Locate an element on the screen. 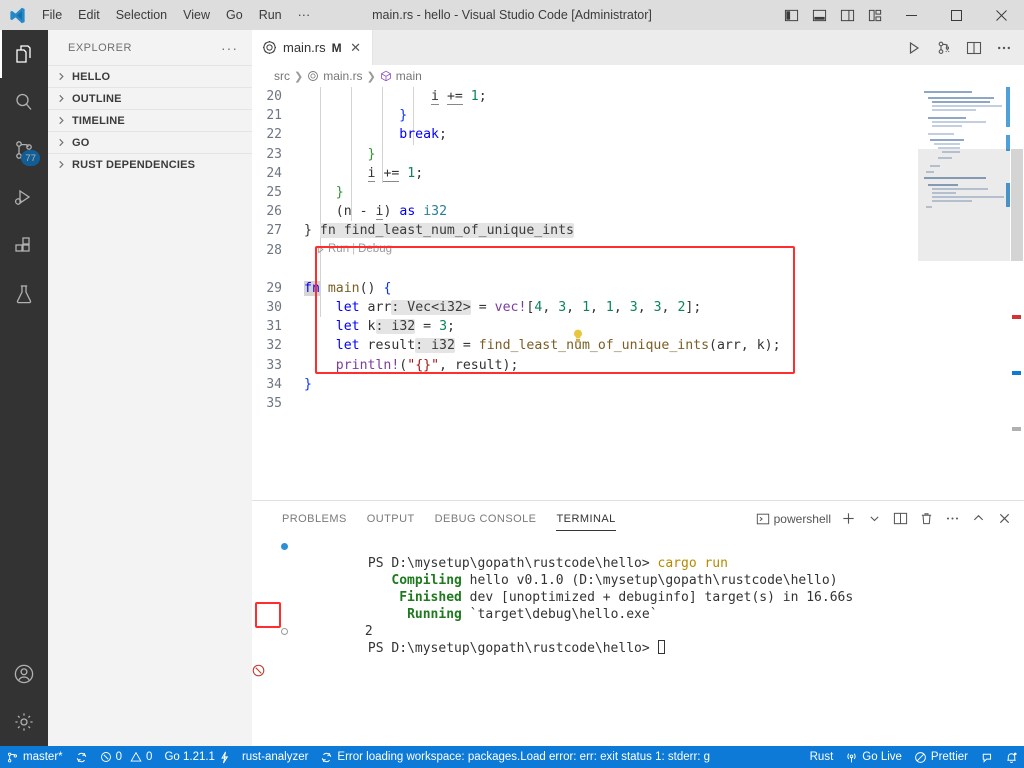 This screenshot has height=768, width=1024. codelens-run-label: Run is located at coordinates (338, 249).